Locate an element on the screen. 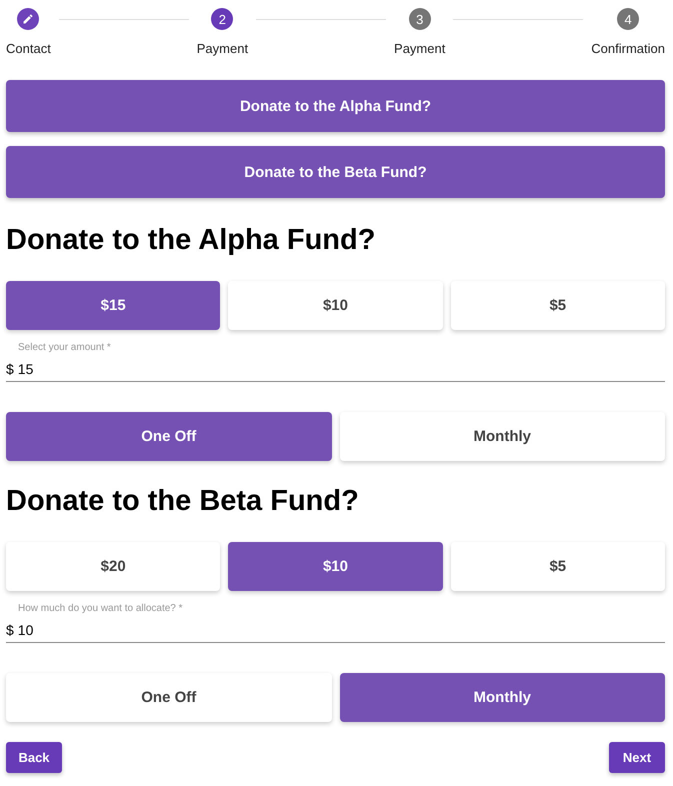 This screenshot has width=673, height=786. section-heading: Donate to the Alpha Fund? is located at coordinates (191, 240).